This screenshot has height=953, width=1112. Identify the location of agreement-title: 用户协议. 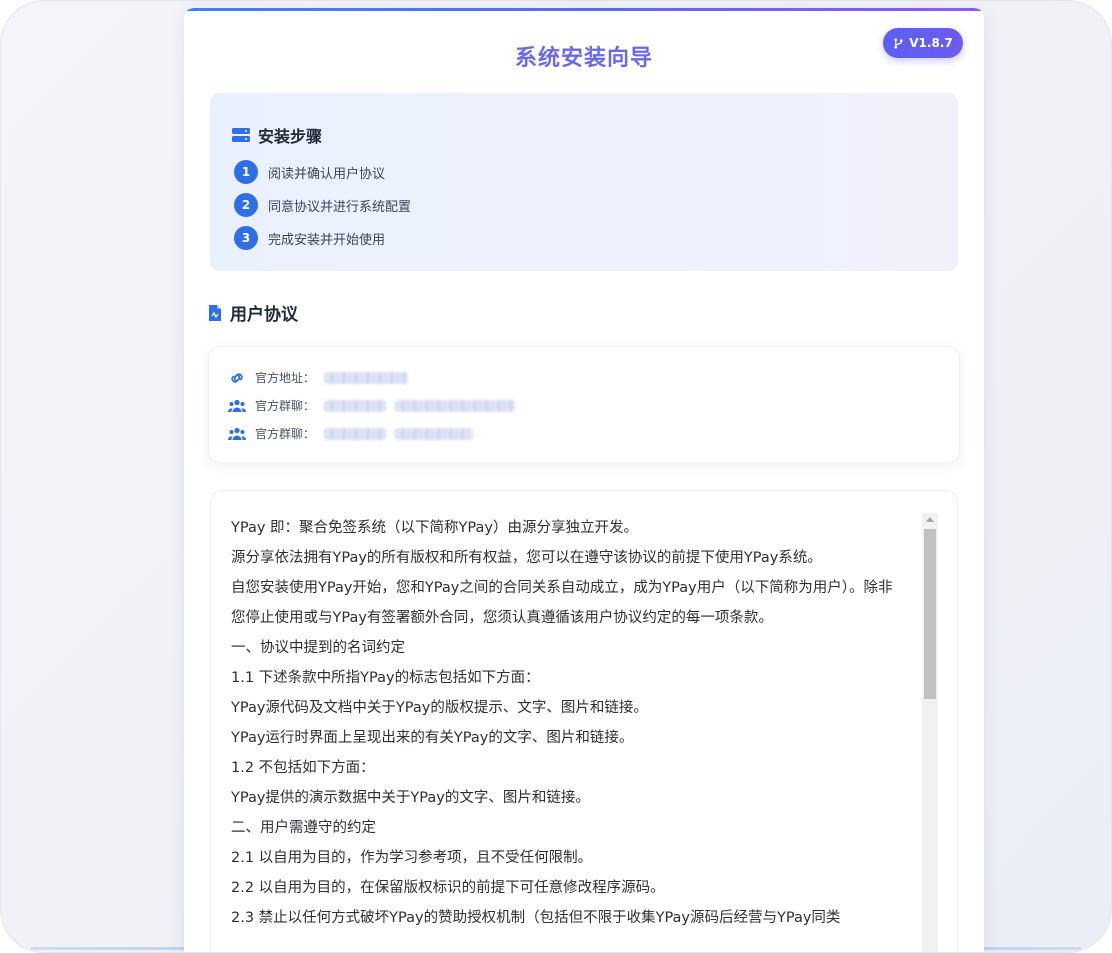
(264, 312).